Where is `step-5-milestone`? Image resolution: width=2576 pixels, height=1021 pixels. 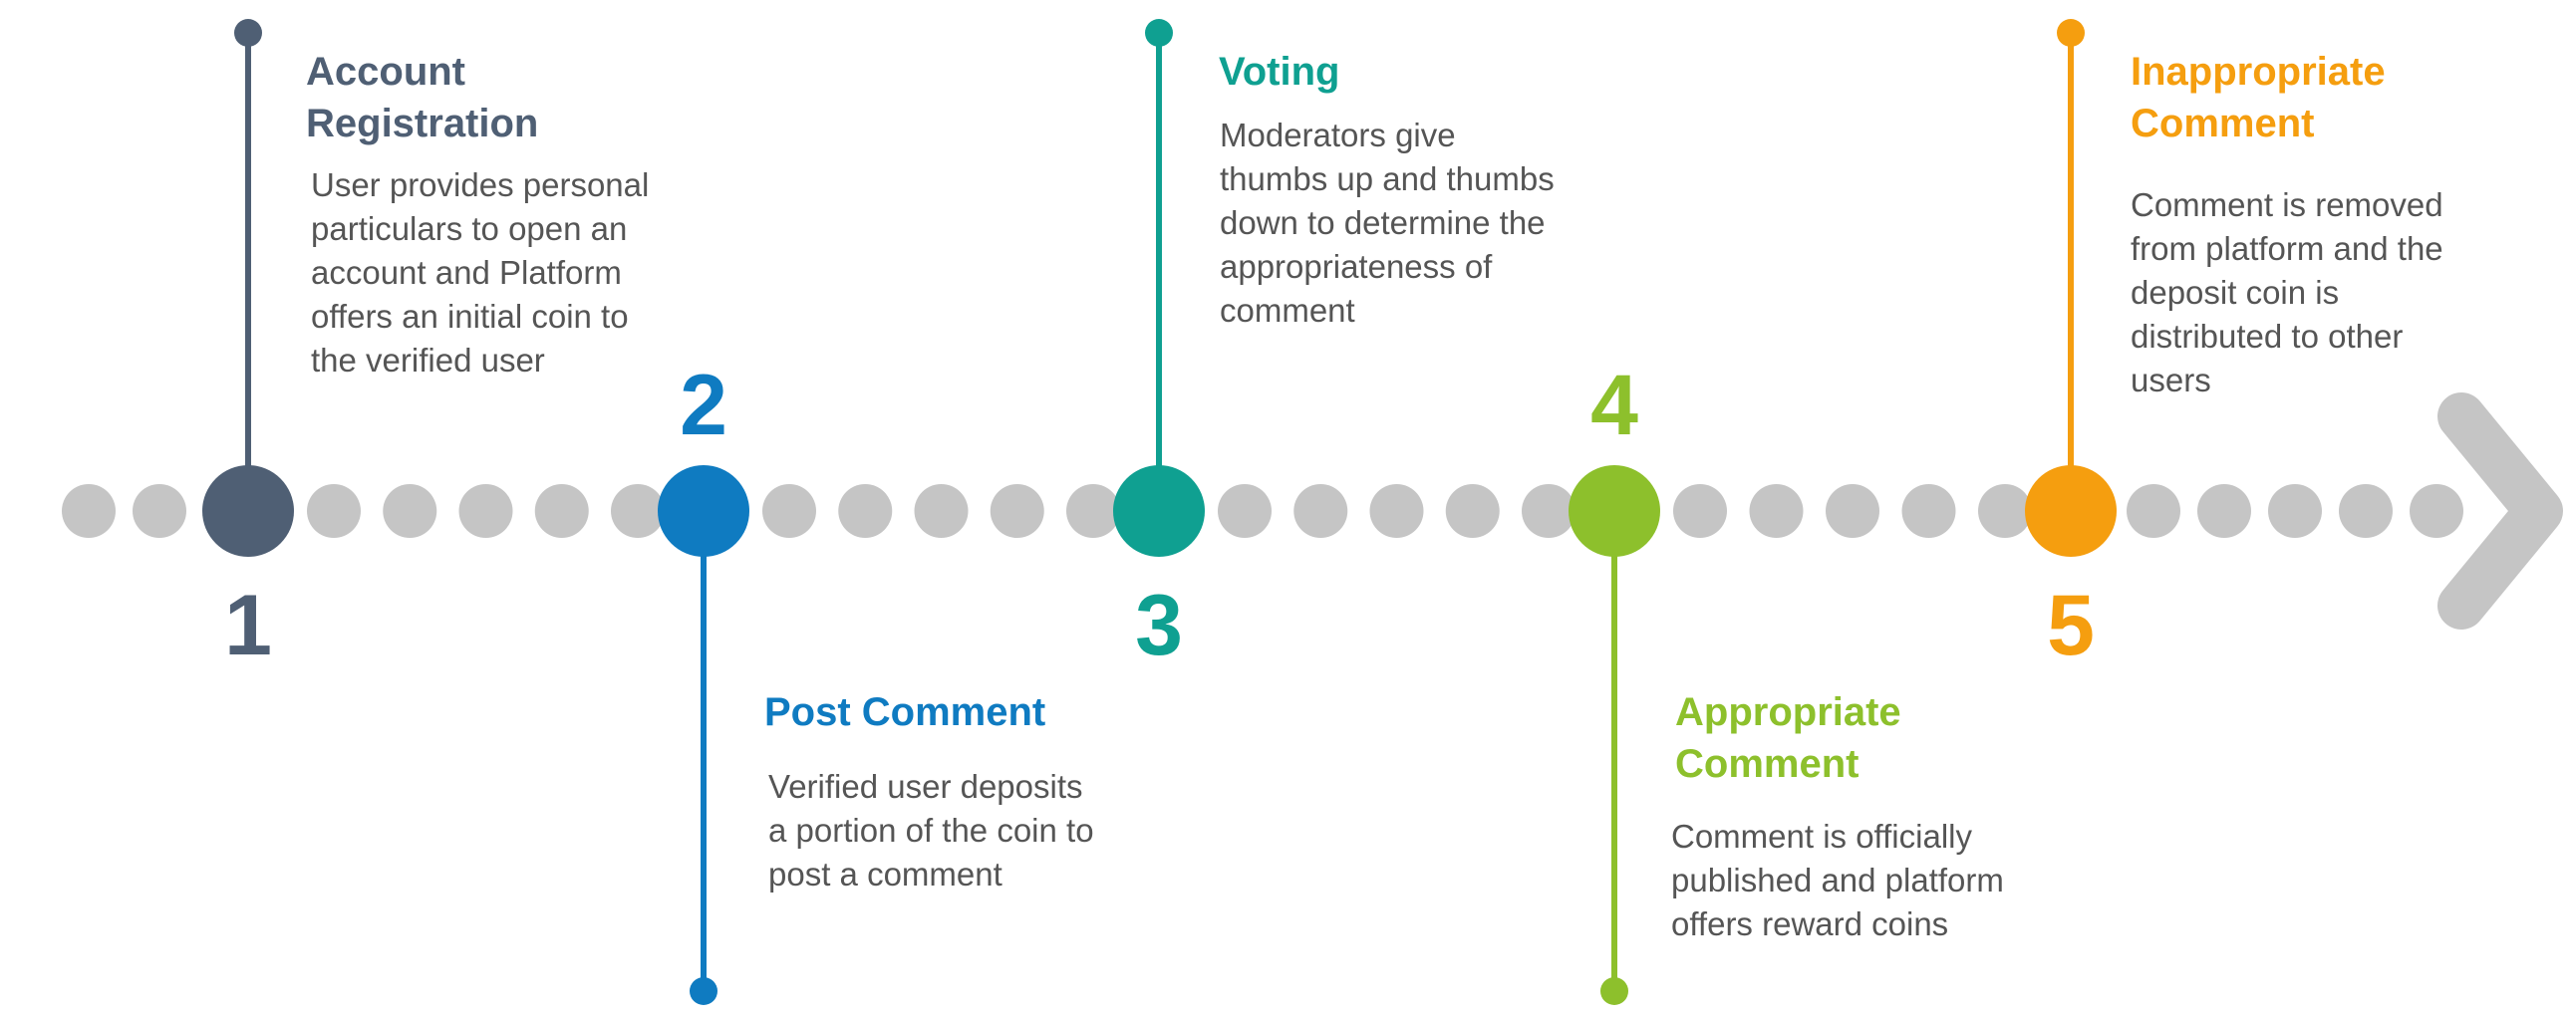
step-5-milestone is located at coordinates (2071, 511).